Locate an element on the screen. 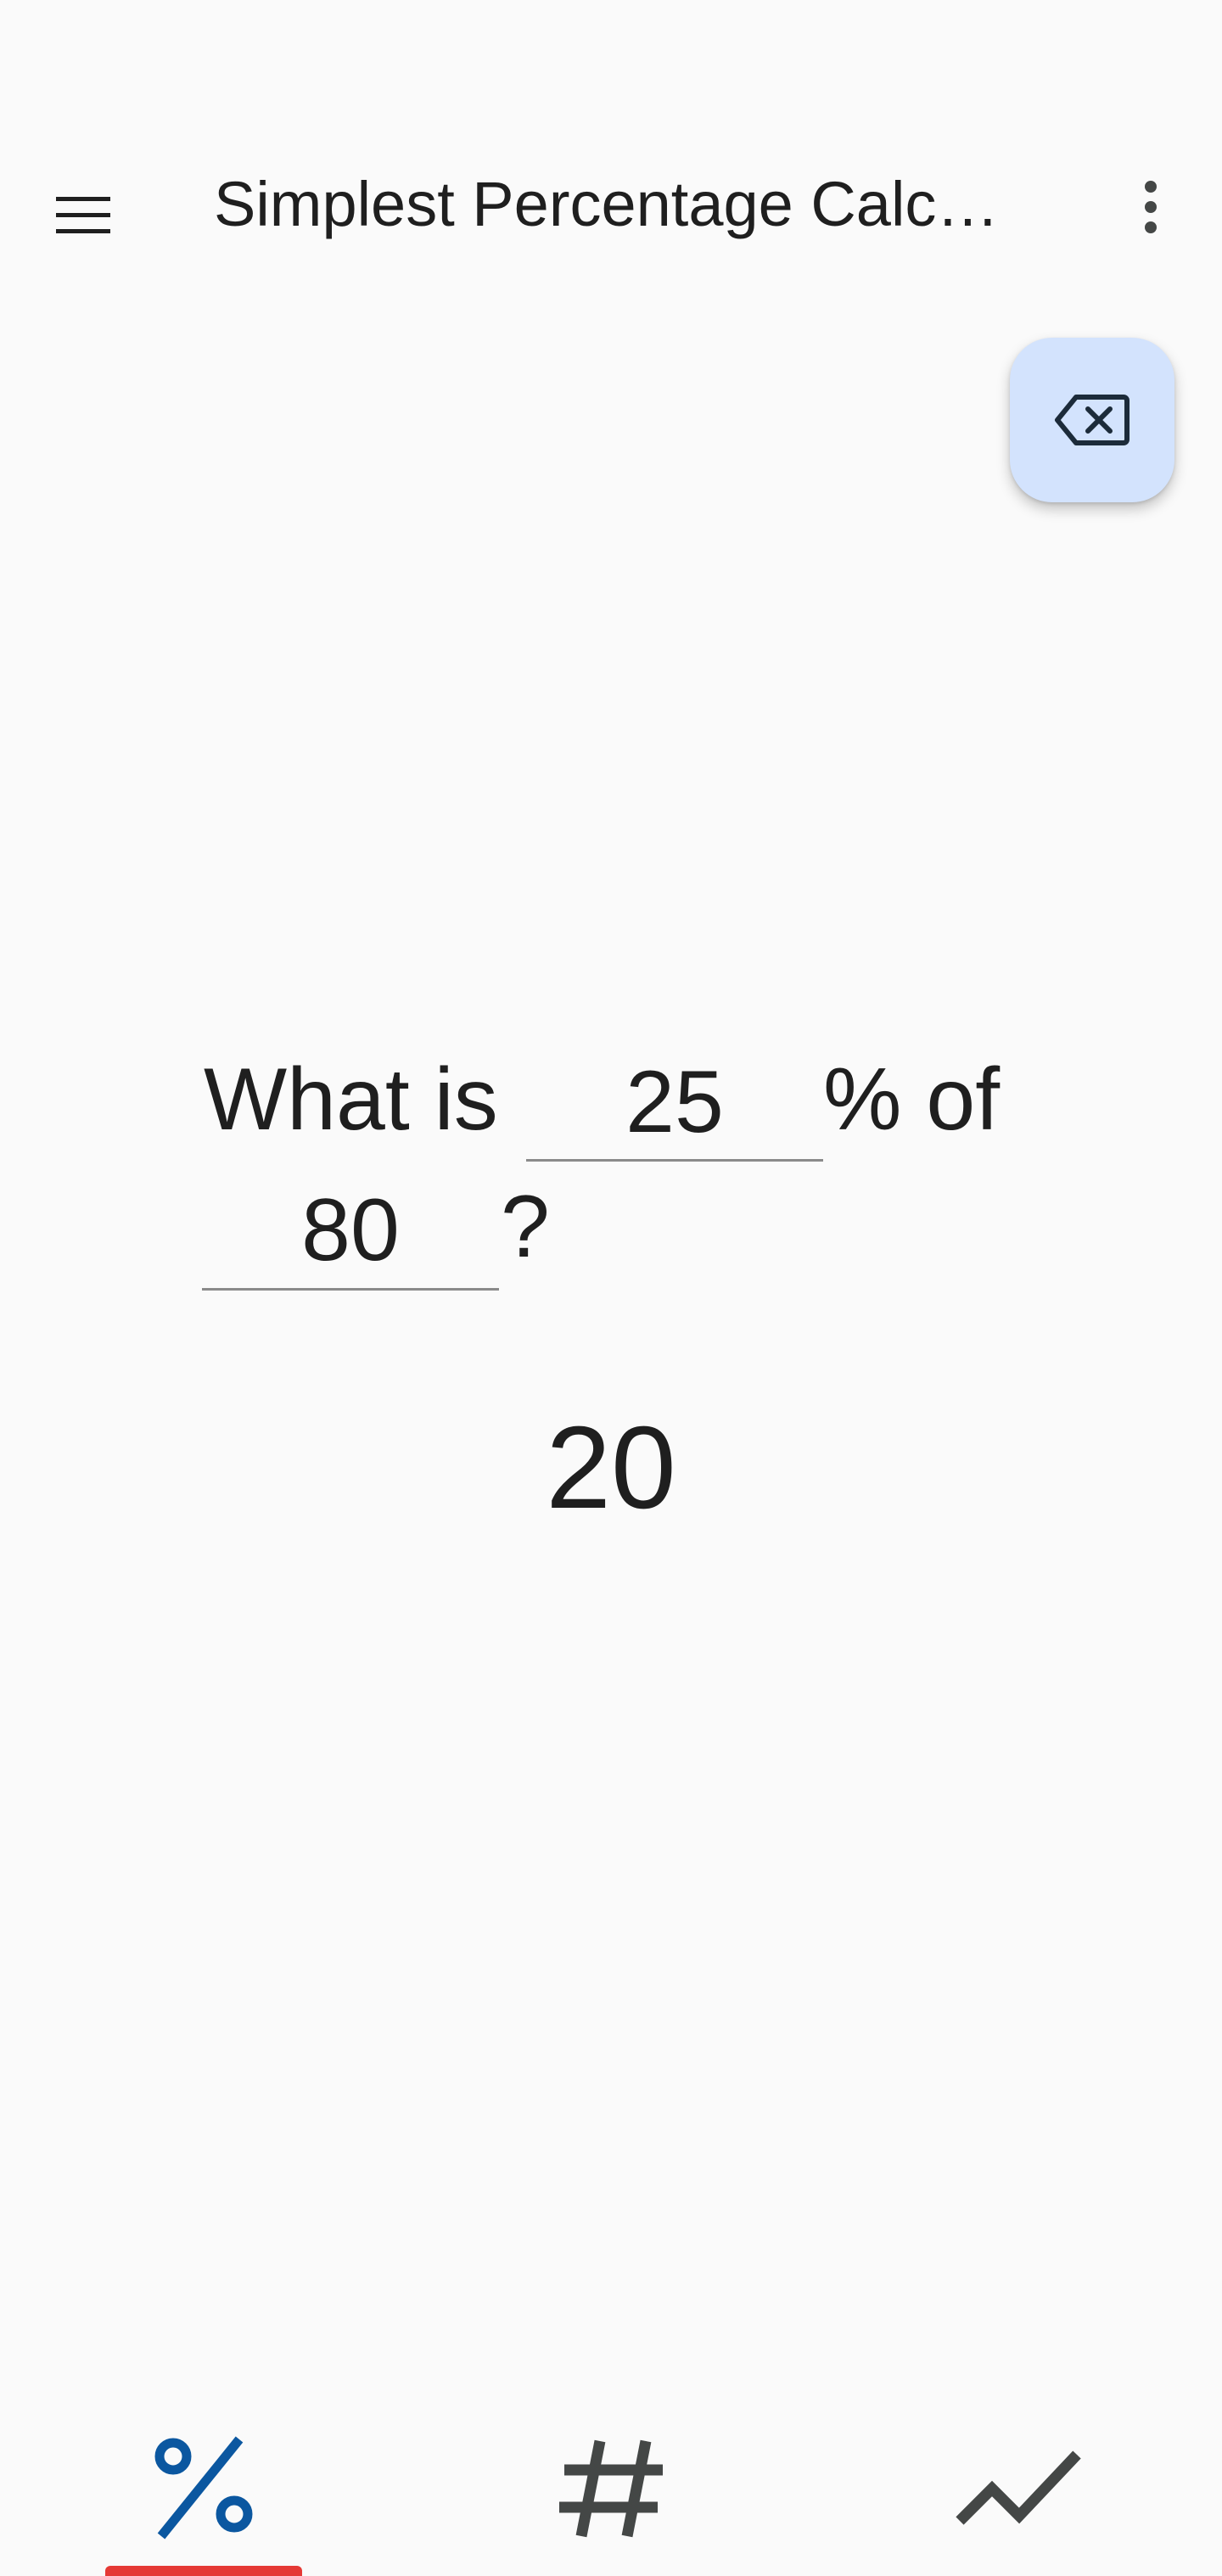 This screenshot has width=1222, height=2576. percent-icon is located at coordinates (203, 2488).